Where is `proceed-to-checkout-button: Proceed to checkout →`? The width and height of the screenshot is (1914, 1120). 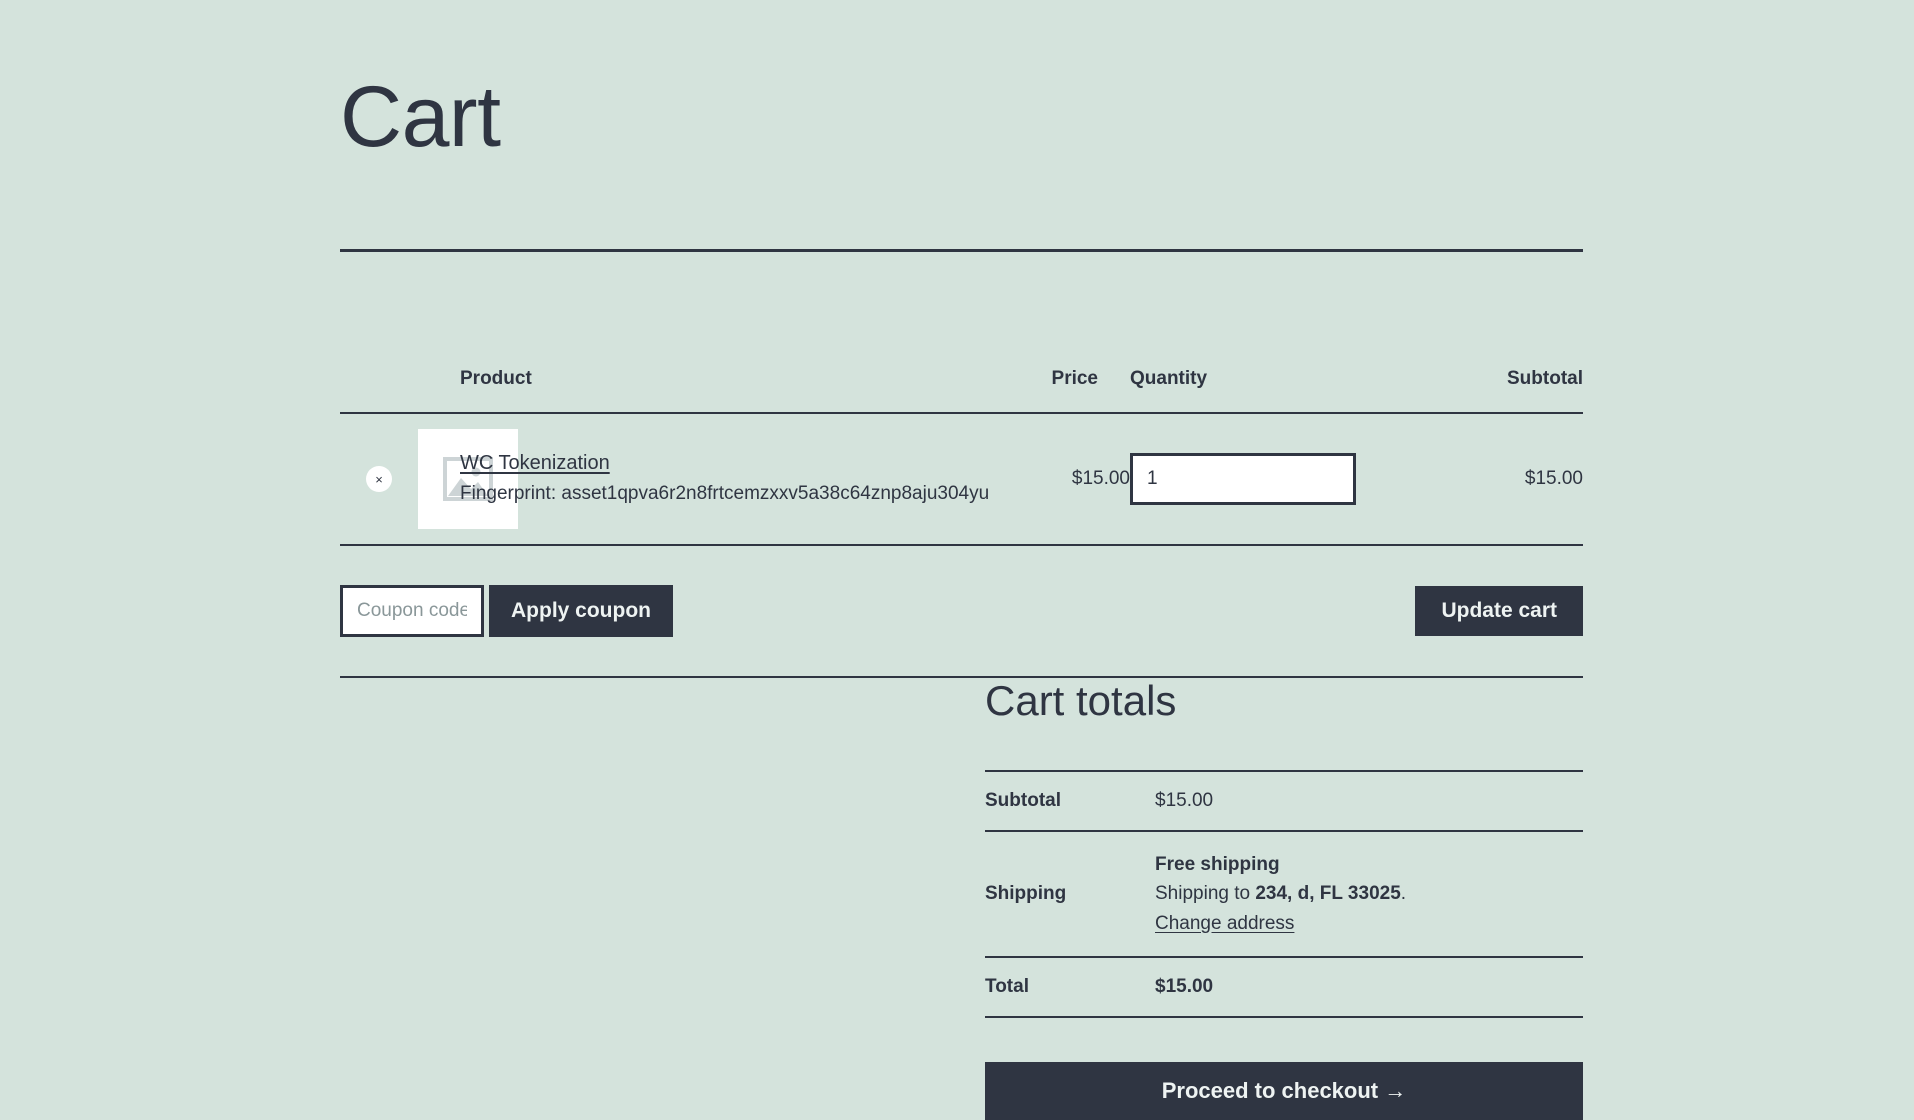
proceed-to-checkout-button: Proceed to checkout → is located at coordinates (1284, 1091).